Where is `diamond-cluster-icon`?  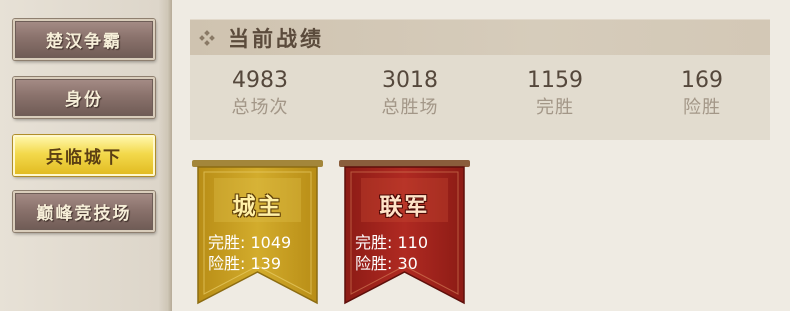
diamond-cluster-icon is located at coordinates (207, 37).